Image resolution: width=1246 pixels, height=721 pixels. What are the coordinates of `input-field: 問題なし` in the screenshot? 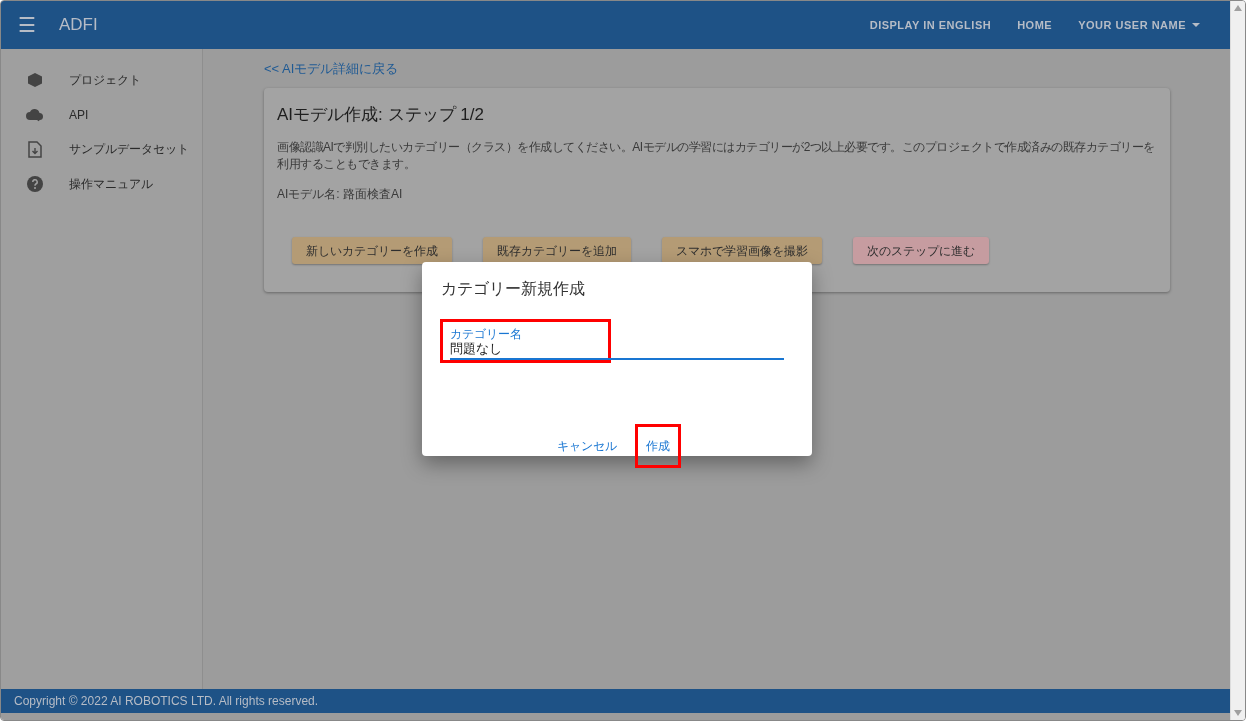 It's located at (617, 350).